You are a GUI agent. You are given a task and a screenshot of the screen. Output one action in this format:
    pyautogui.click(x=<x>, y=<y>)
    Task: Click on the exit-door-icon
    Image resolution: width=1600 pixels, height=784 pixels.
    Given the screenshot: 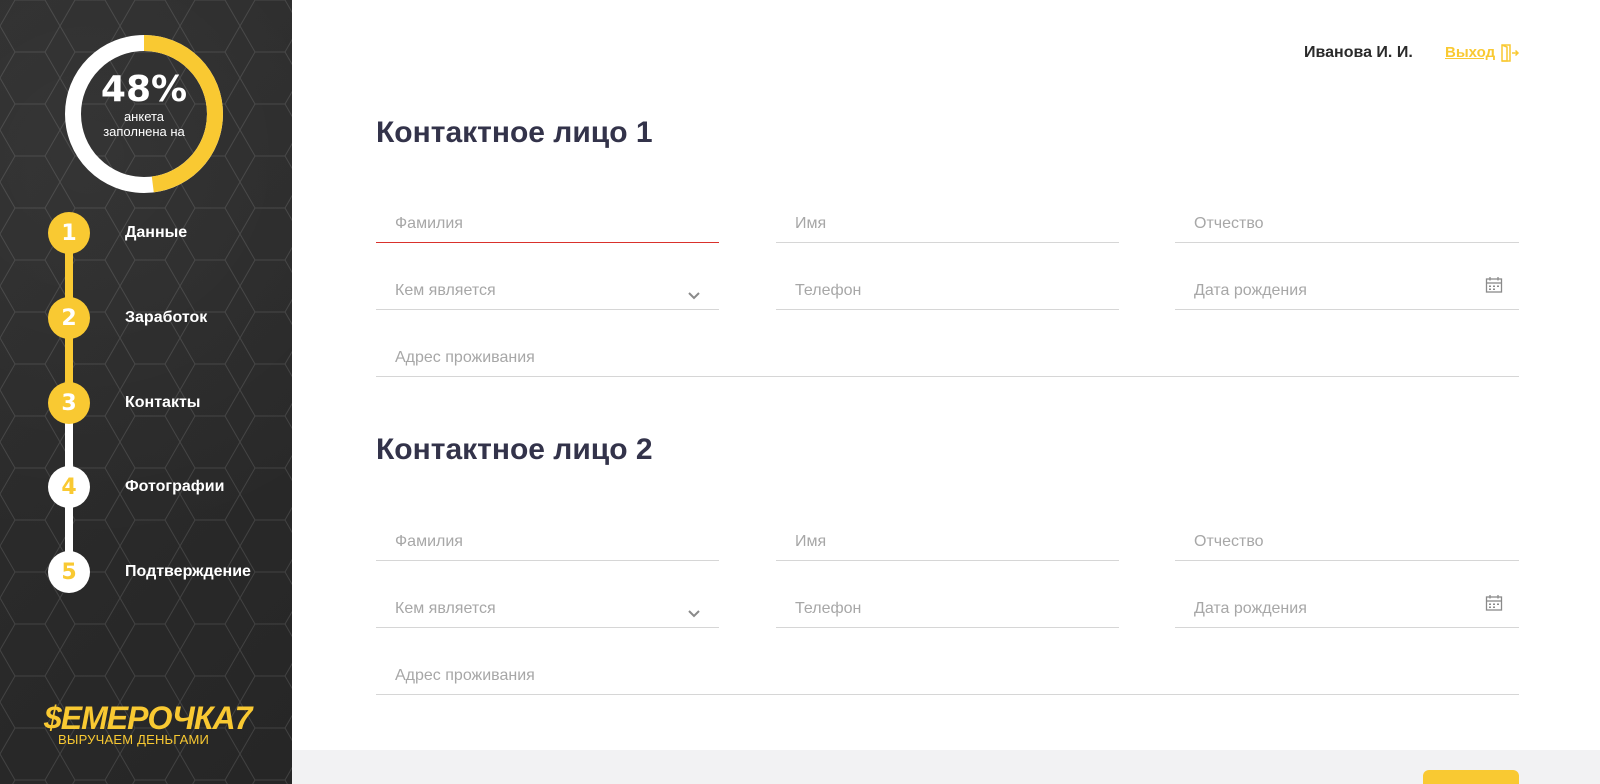 What is the action you would take?
    pyautogui.click(x=1510, y=53)
    